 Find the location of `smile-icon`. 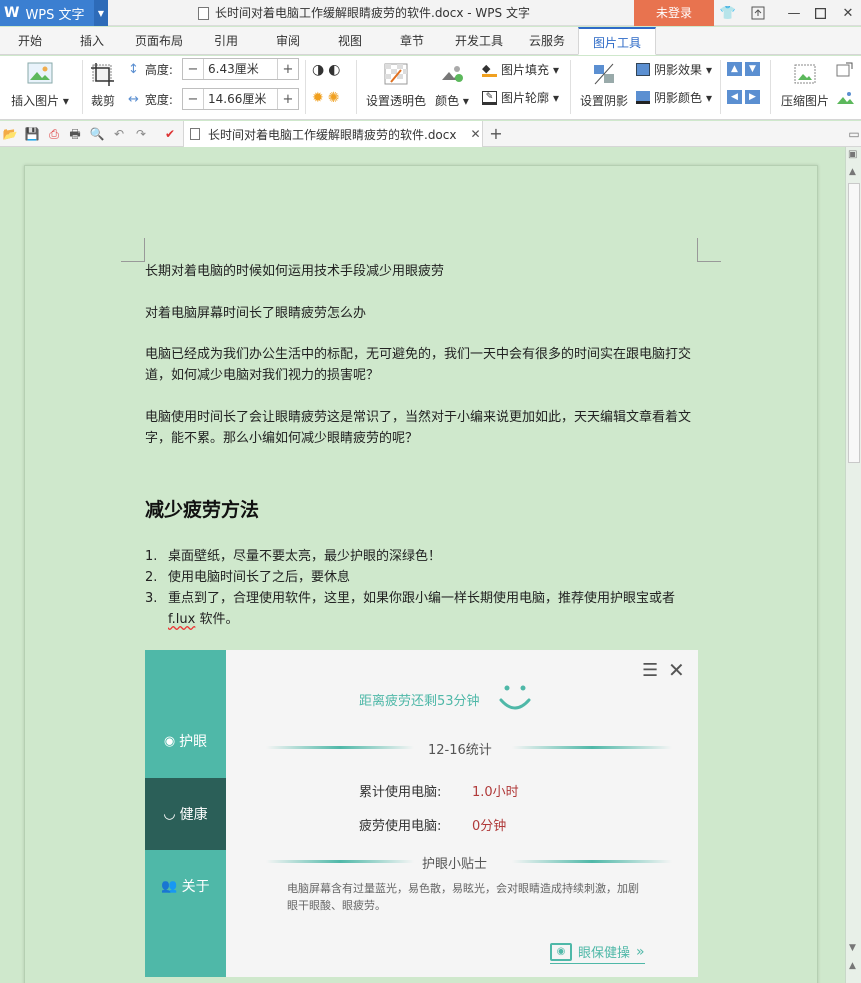

smile-icon is located at coordinates (515, 697).